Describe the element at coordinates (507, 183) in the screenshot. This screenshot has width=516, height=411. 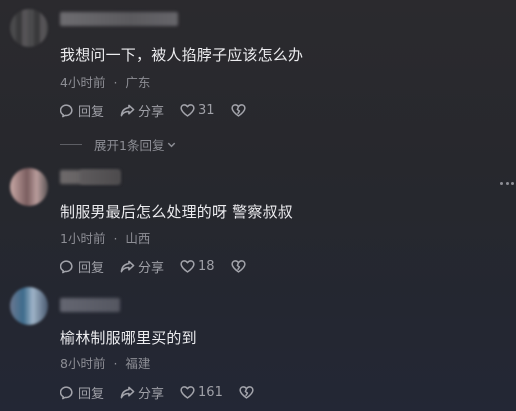
I see `more-icon` at that location.